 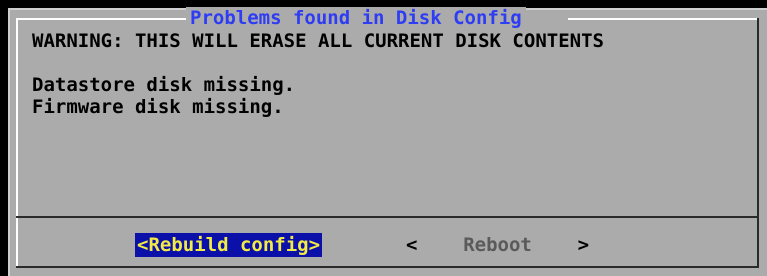 I want to click on message-datastore-missing: Datastore disk missing., so click(x=164, y=85).